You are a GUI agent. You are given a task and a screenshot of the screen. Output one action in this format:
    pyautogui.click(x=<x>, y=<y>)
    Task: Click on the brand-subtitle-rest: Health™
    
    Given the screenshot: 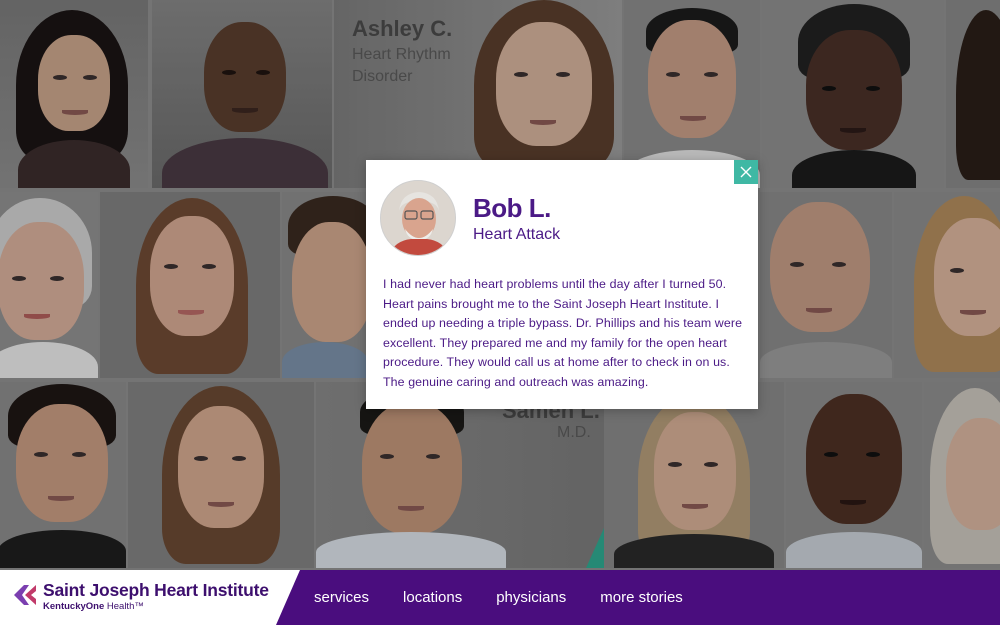 What is the action you would take?
    pyautogui.click(x=124, y=606)
    